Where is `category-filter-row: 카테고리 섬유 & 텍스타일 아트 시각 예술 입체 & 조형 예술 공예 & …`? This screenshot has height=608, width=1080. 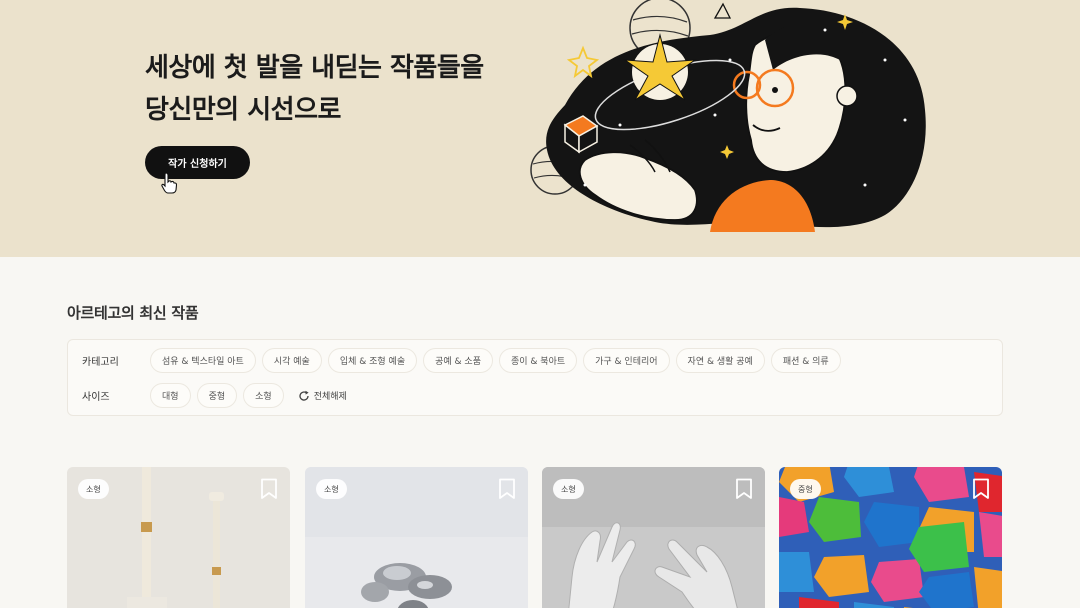
category-filter-row: 카테고리 섬유 & 텍스타일 아트 시각 예술 입체 & 조형 예술 공예 & … is located at coordinates (464, 360).